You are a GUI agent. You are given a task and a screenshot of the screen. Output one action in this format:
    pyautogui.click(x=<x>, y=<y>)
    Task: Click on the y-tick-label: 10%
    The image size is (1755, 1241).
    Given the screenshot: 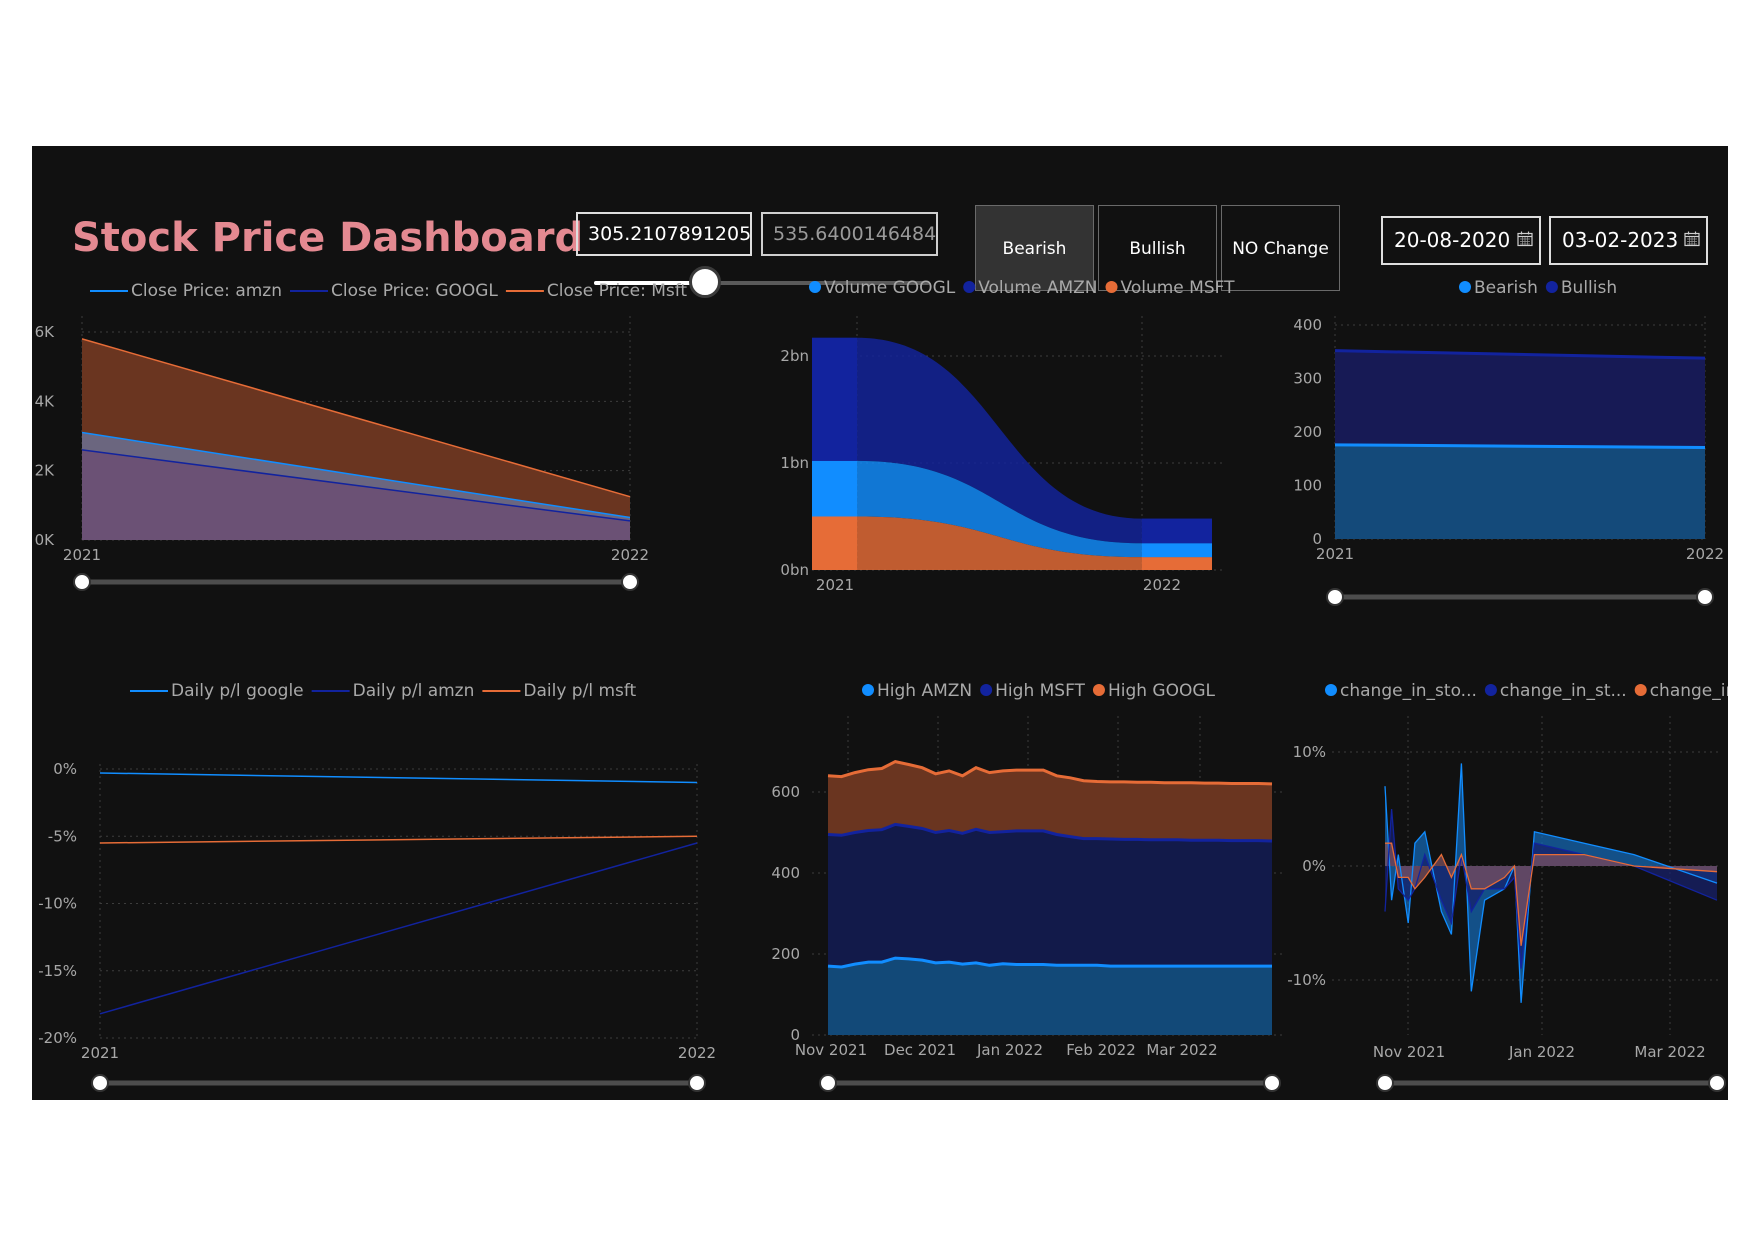 What is the action you would take?
    pyautogui.click(x=1309, y=752)
    